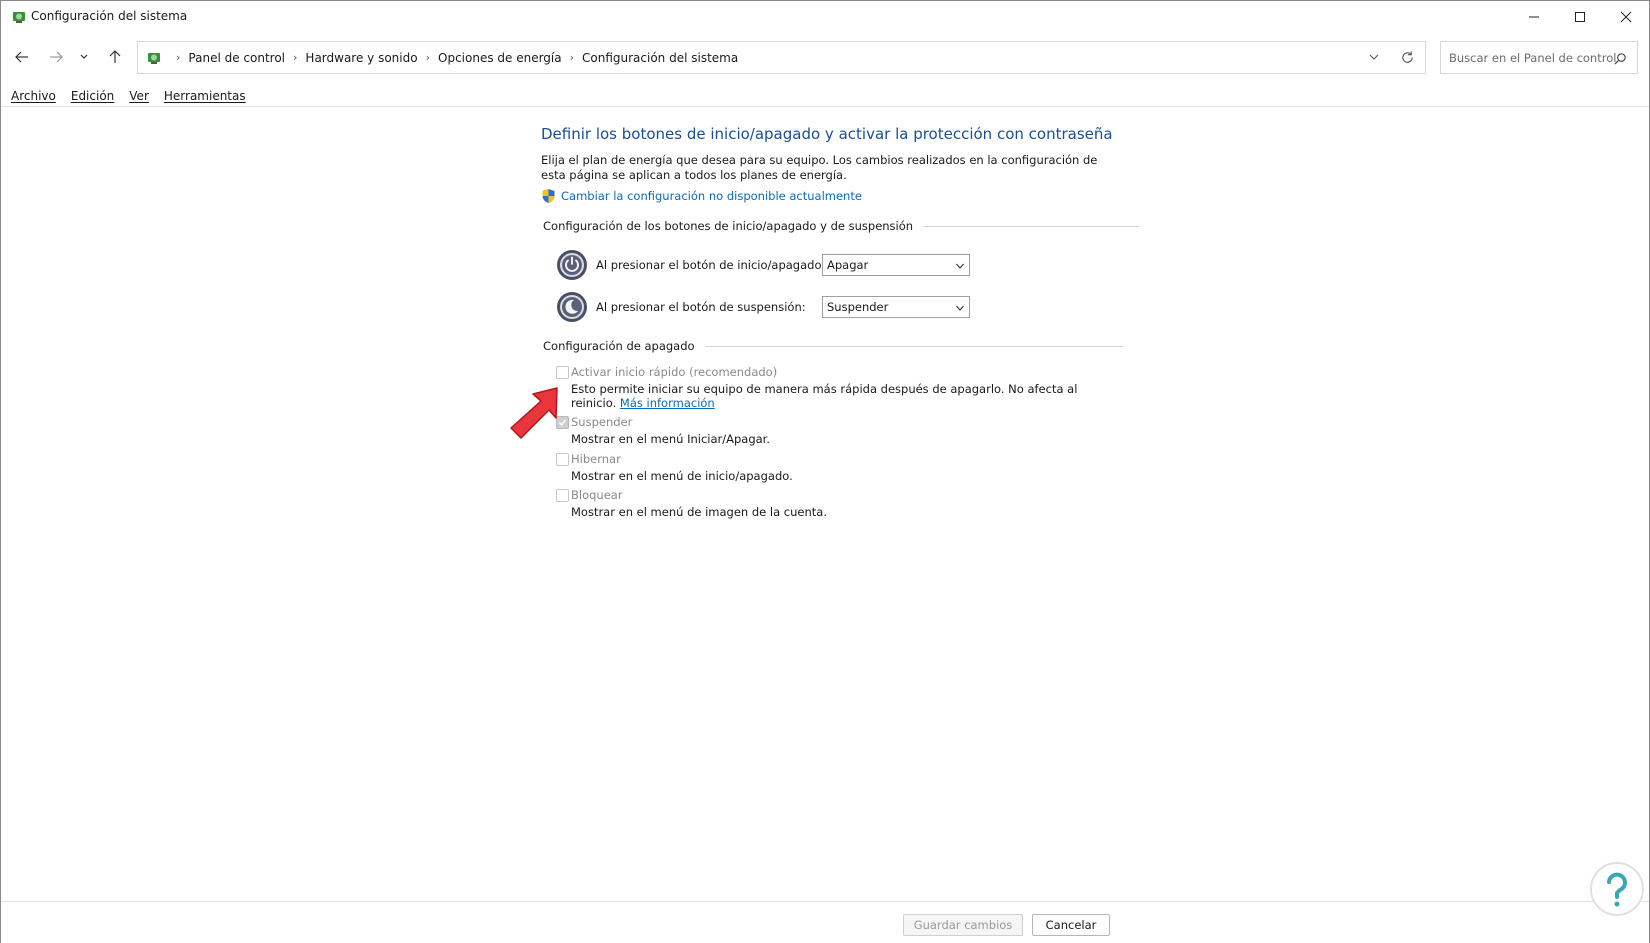 This screenshot has height=943, width=1650. I want to click on breadcrumb-system-settings: Configuración del sistema, so click(660, 58).